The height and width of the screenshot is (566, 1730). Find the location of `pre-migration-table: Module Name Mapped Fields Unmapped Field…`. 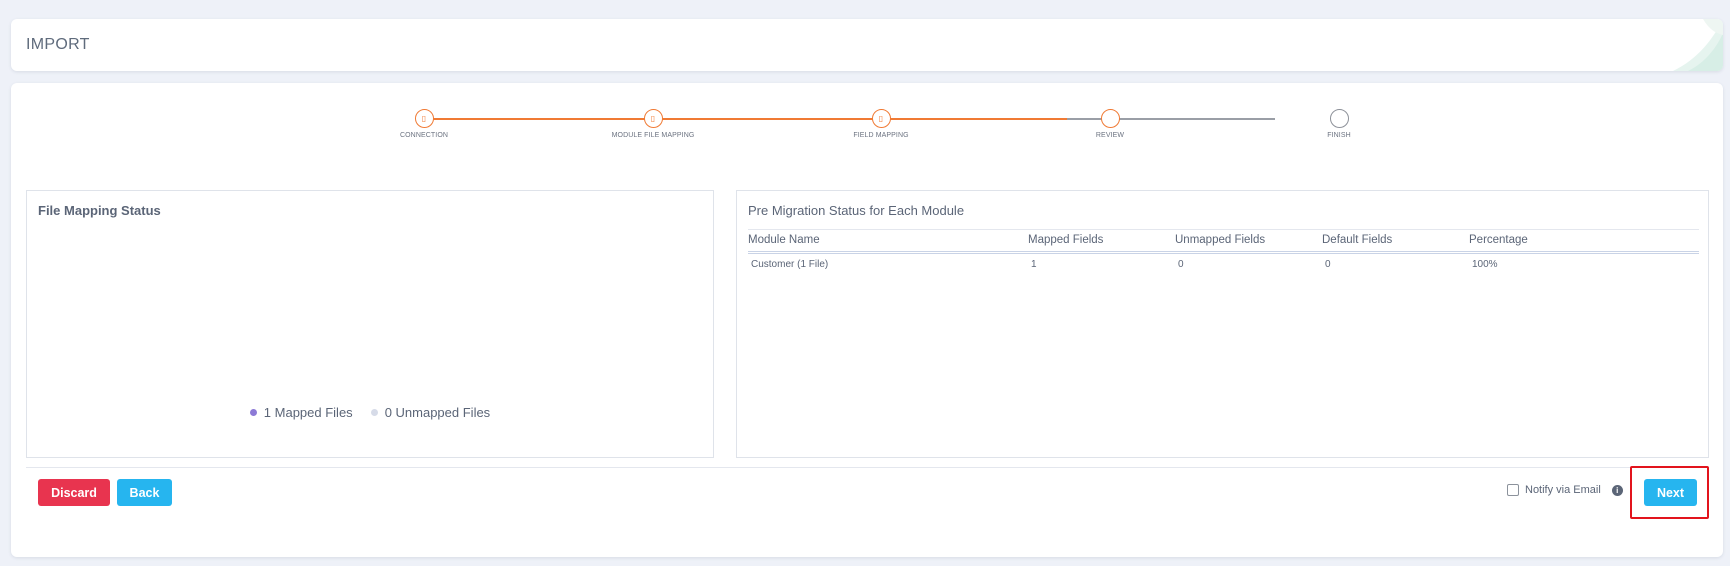

pre-migration-table: Module Name Mapped Fields Unmapped Field… is located at coordinates (1223, 249).